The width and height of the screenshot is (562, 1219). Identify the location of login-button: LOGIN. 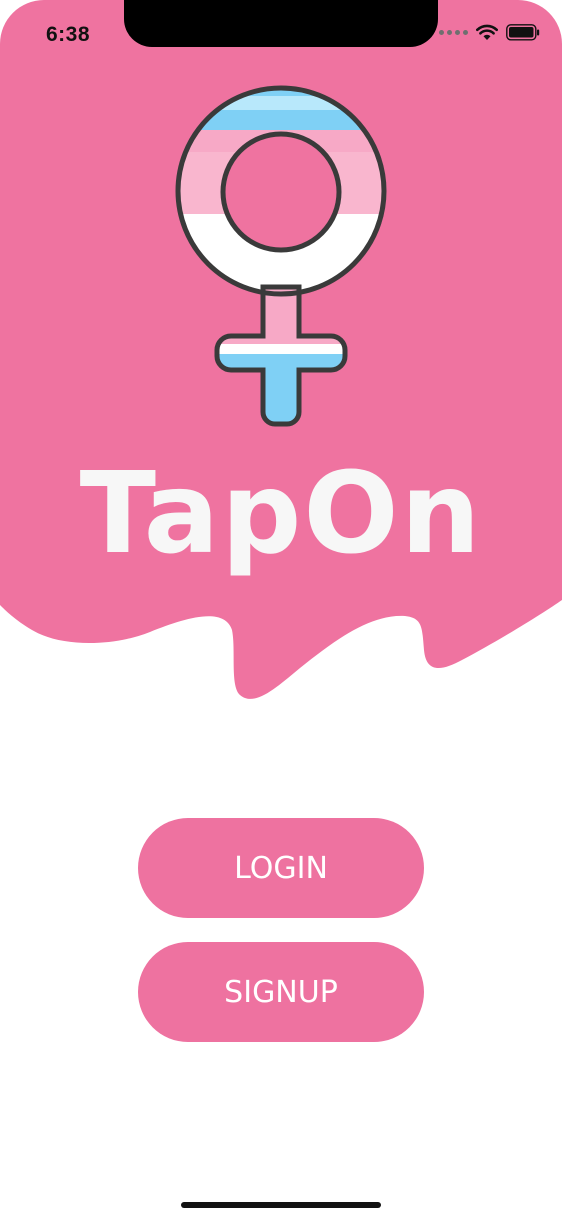
(281, 868).